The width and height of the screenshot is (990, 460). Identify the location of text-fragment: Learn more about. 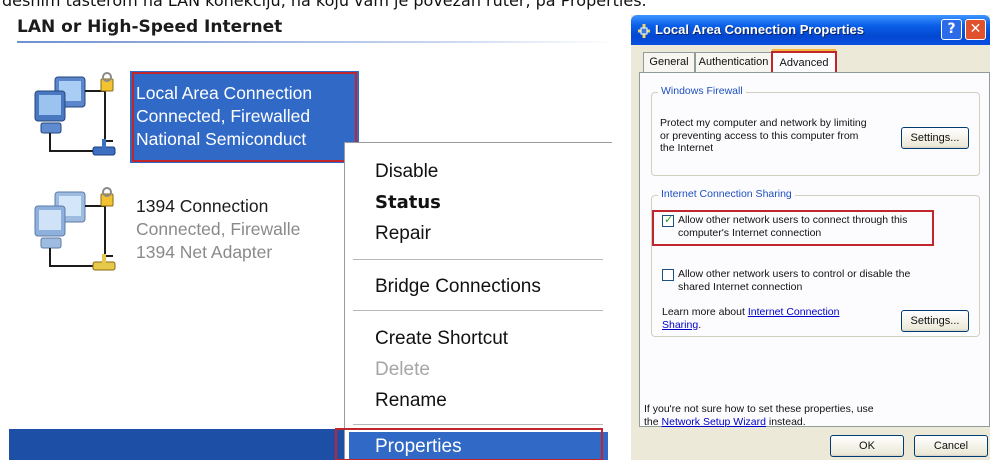
(705, 312).